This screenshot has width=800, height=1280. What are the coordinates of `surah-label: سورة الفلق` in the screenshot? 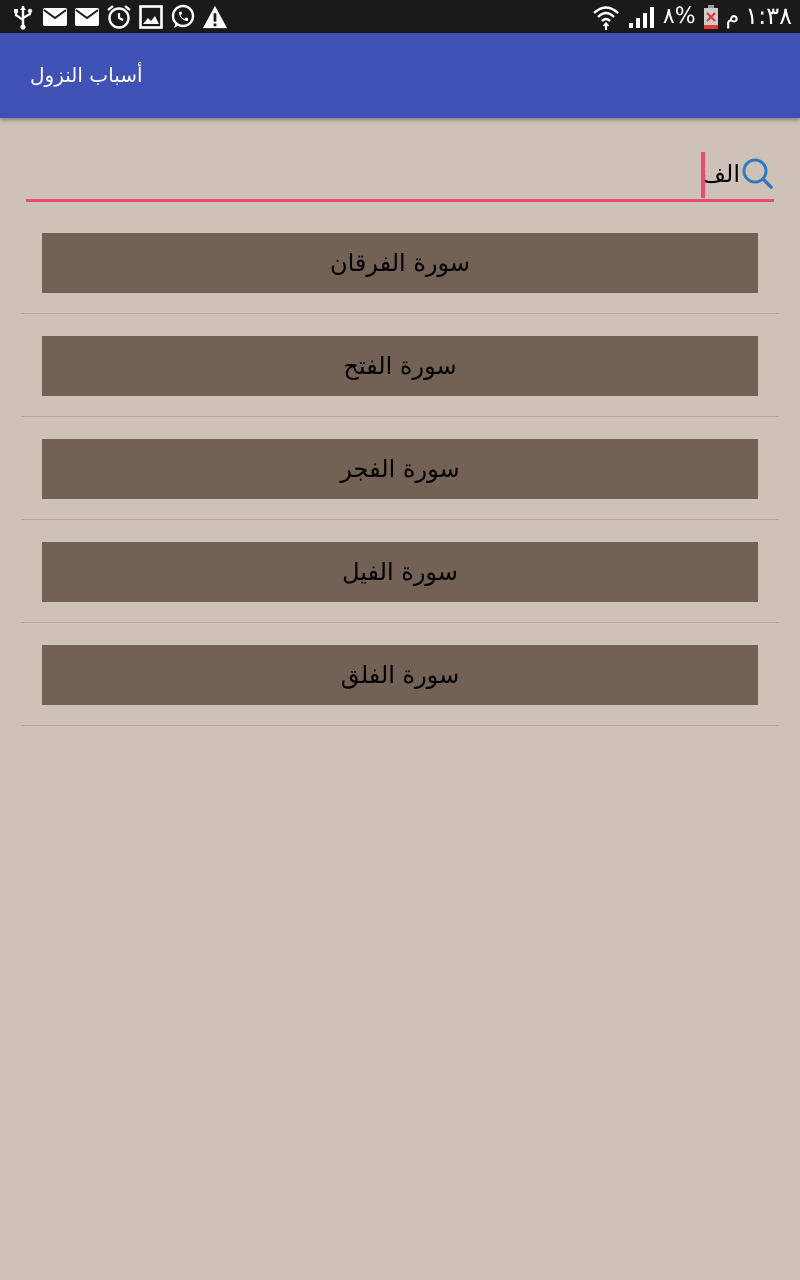 It's located at (400, 675).